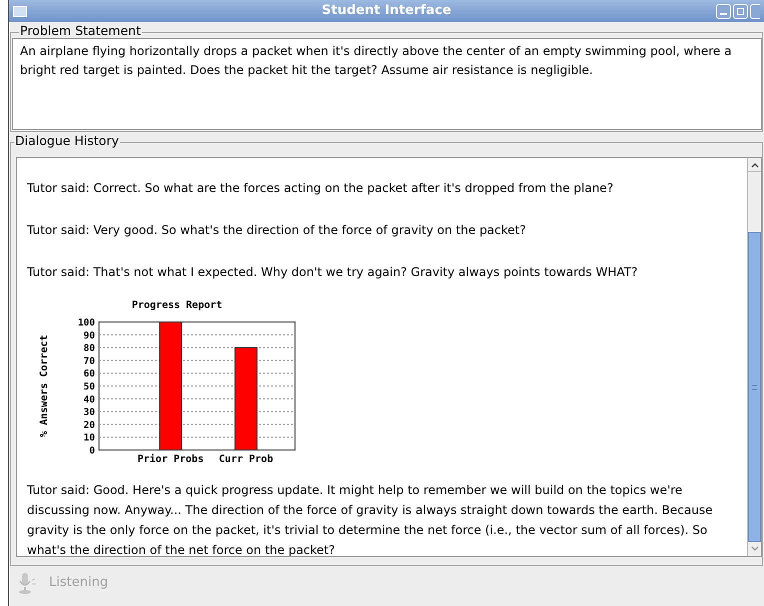  Describe the element at coordinates (80, 31) in the screenshot. I see `section-label: Problem Statement` at that location.